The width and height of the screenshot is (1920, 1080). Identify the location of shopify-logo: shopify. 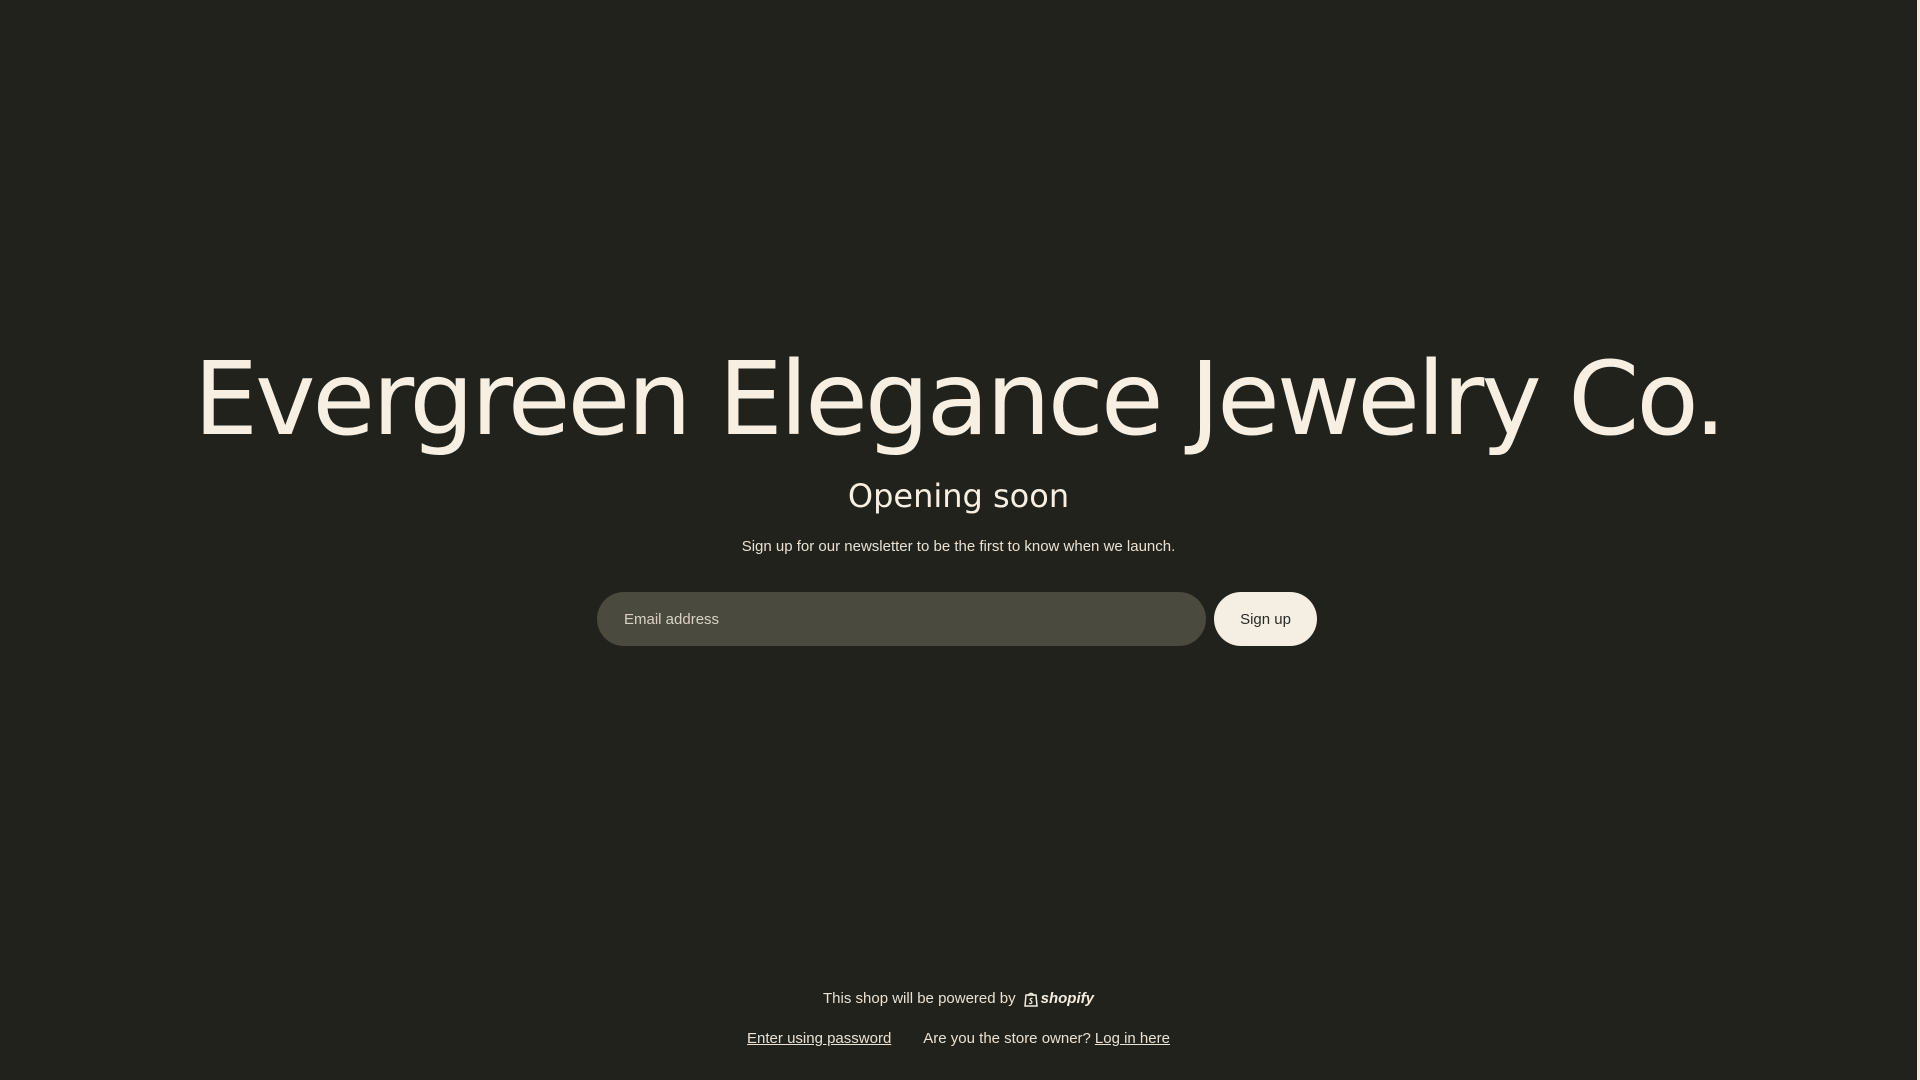
(1058, 999).